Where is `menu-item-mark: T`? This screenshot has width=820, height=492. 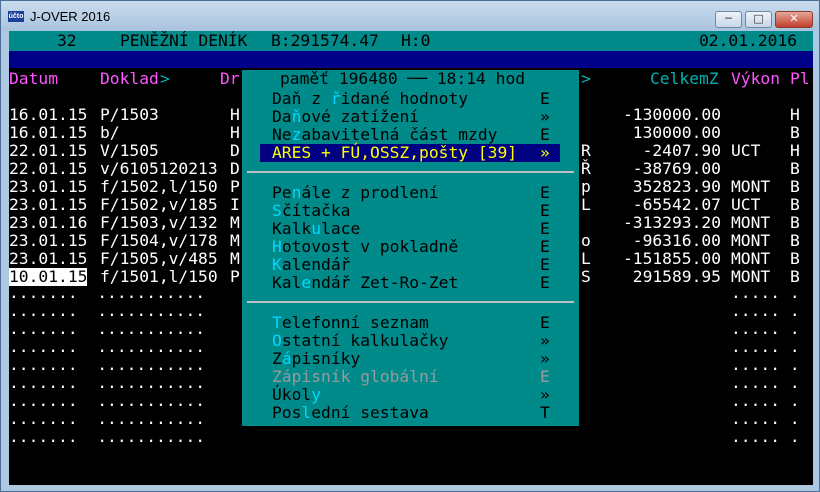 menu-item-mark: T is located at coordinates (545, 412).